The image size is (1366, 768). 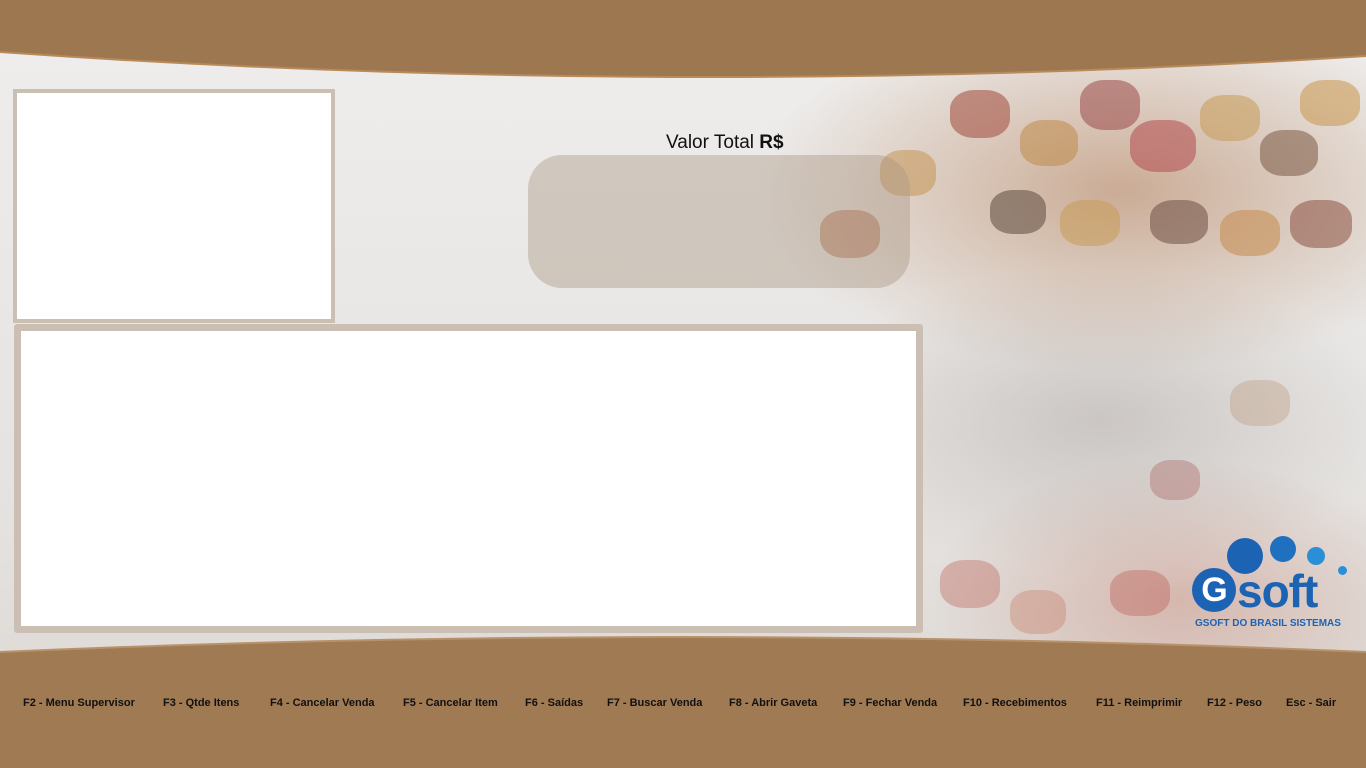 I want to click on fkey-f11-reimprimir: F11 - Reimprimir, so click(x=1139, y=703).